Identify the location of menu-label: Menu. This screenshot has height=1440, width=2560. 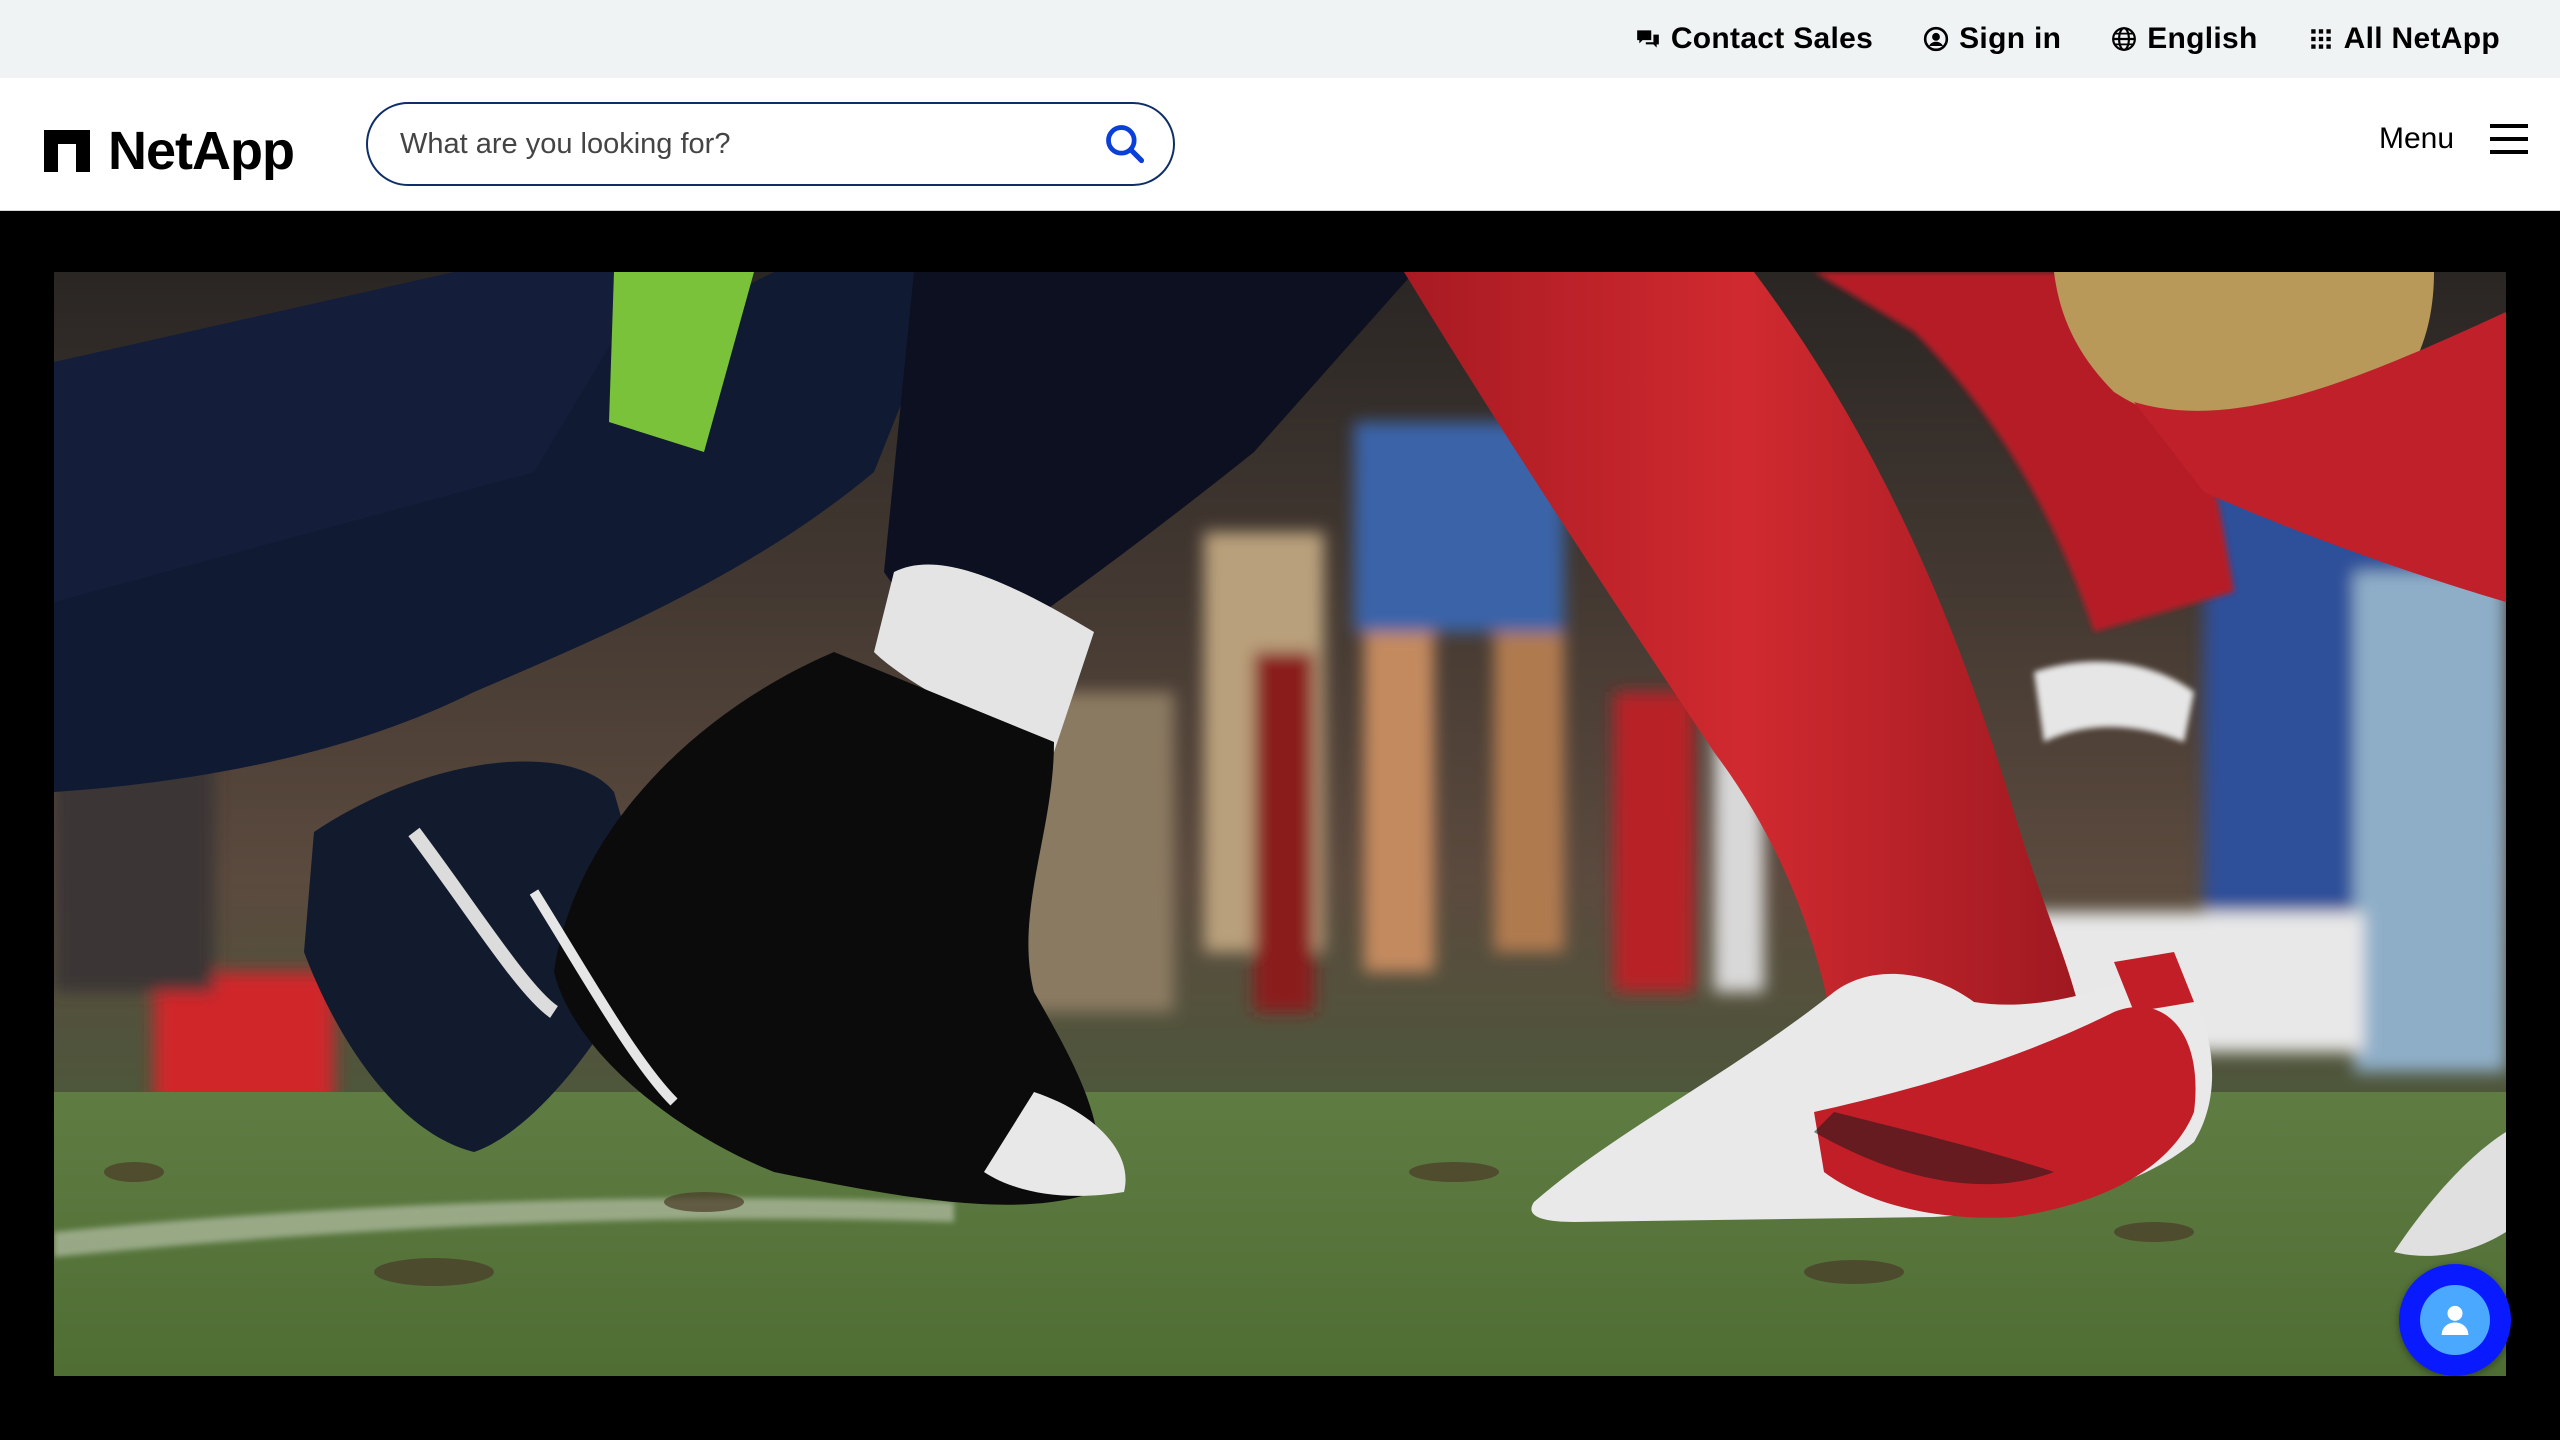
(2416, 138).